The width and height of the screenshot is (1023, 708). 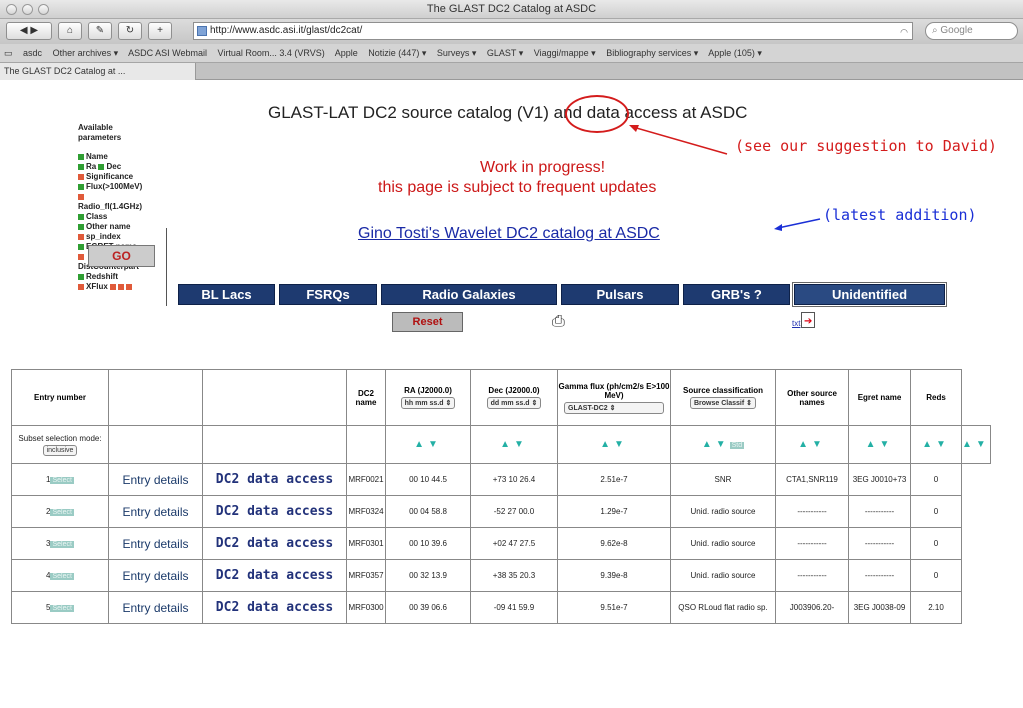 What do you see at coordinates (652, 53) in the screenshot?
I see `bookmark-item: Bibliography services ▾` at bounding box center [652, 53].